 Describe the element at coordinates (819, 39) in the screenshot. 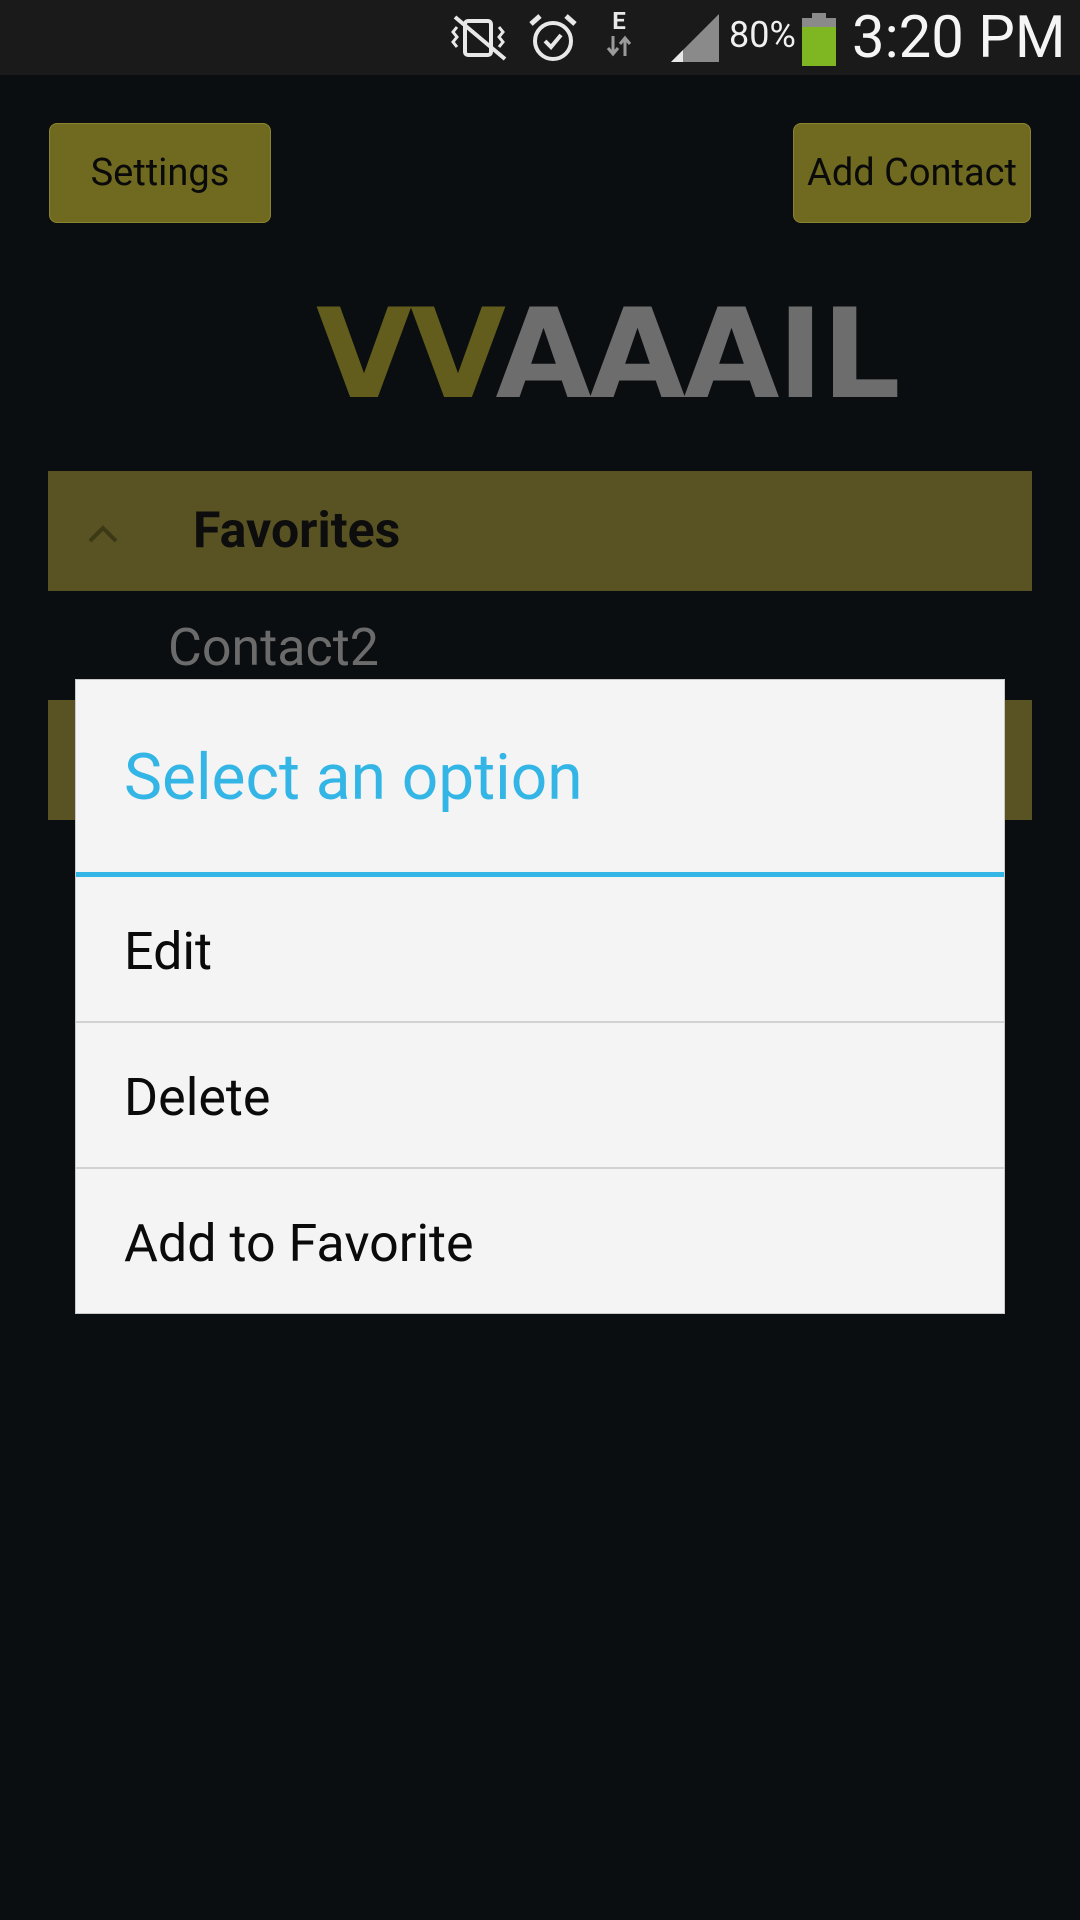

I see `battery-icon` at that location.